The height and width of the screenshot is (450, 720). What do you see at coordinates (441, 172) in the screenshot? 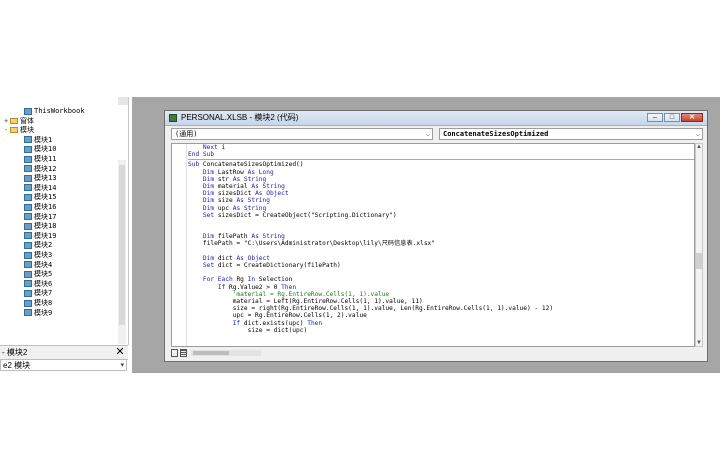
I see `code-line: Dim LastRow As Long` at bounding box center [441, 172].